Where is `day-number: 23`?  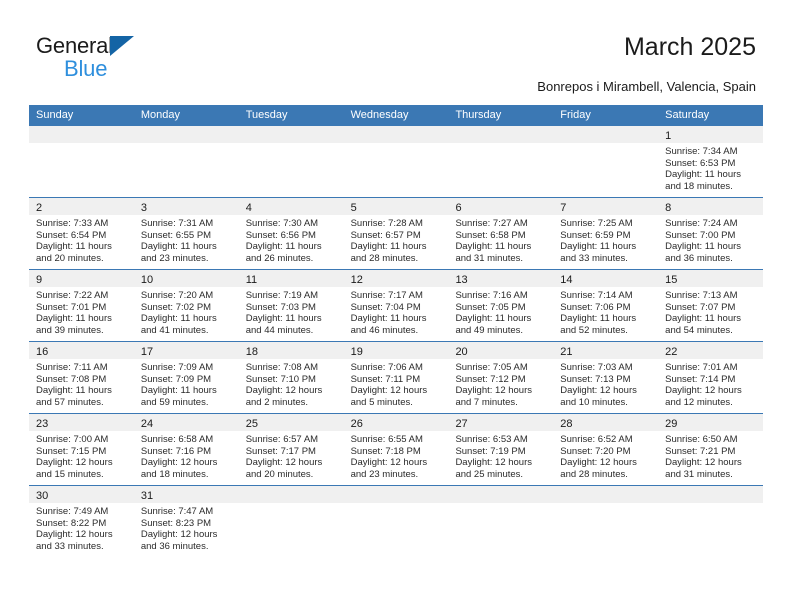 day-number: 23 is located at coordinates (42, 424).